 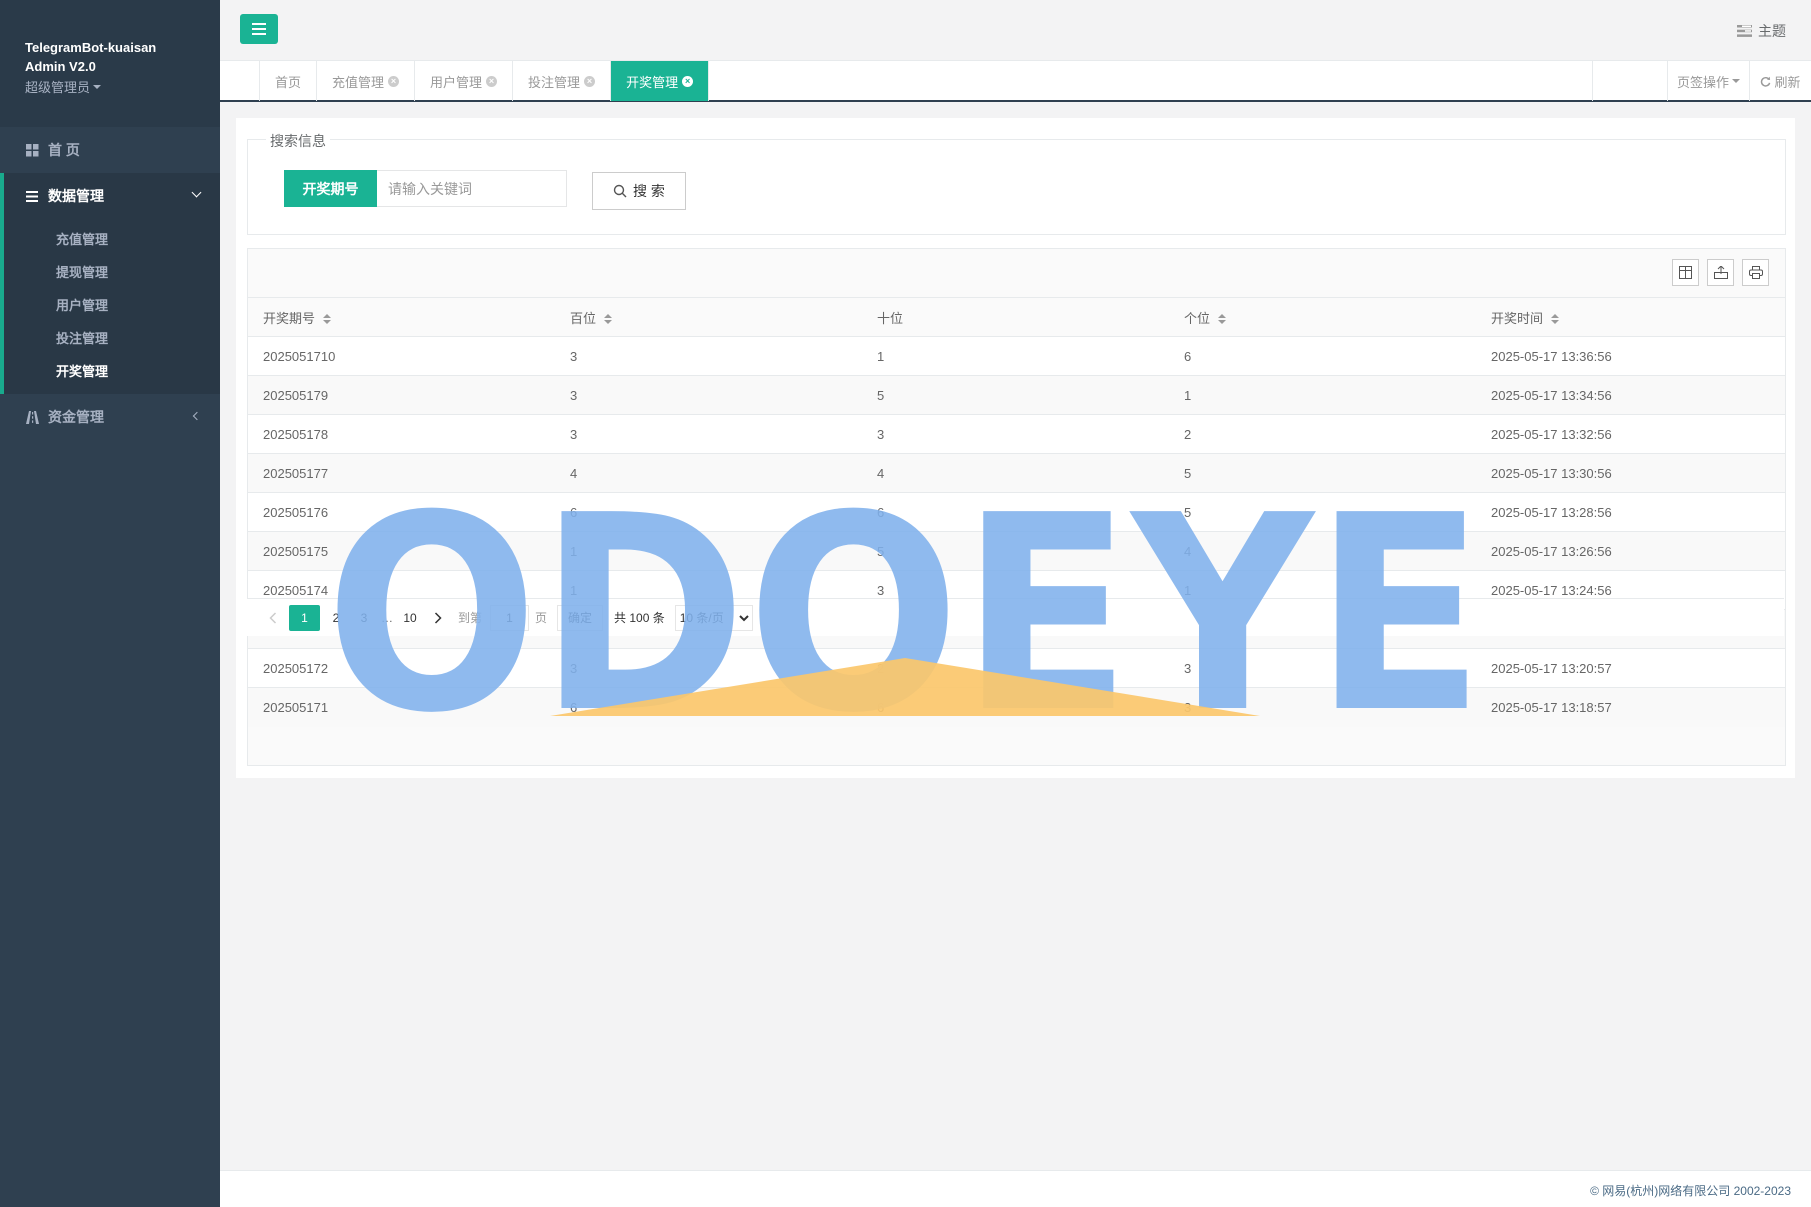 What do you see at coordinates (713, 617) in the screenshot?
I see `page-size-select: 10 条/页` at bounding box center [713, 617].